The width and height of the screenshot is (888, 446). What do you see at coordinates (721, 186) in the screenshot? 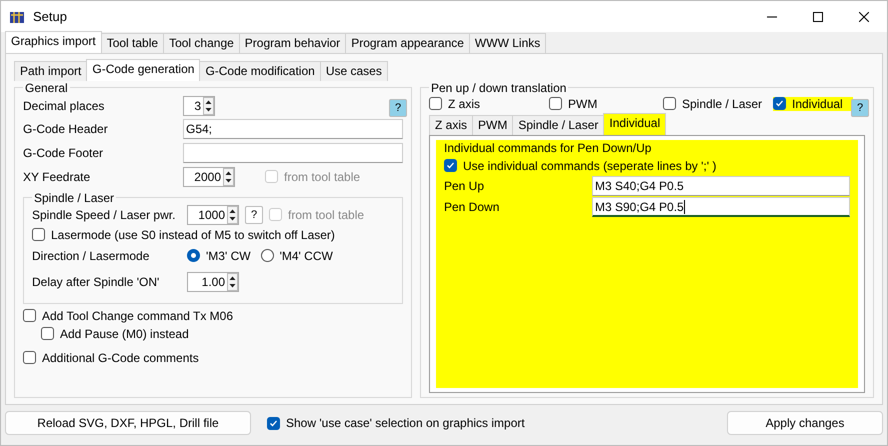
I see `text-field: M3 S40;G4 P0.5` at bounding box center [721, 186].